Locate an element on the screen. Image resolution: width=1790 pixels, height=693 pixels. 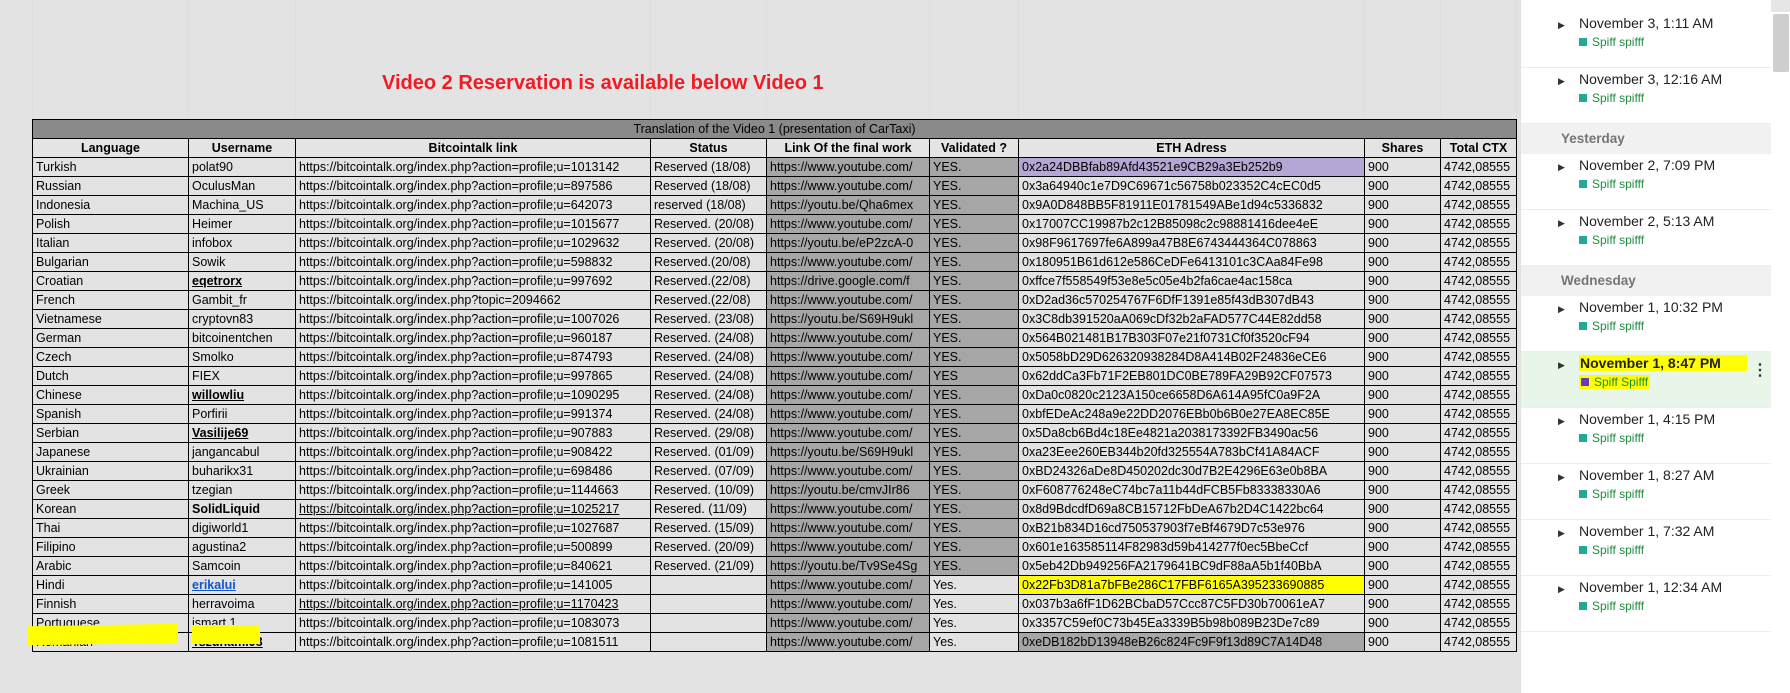
cell-username: Sowik is located at coordinates (242, 262).